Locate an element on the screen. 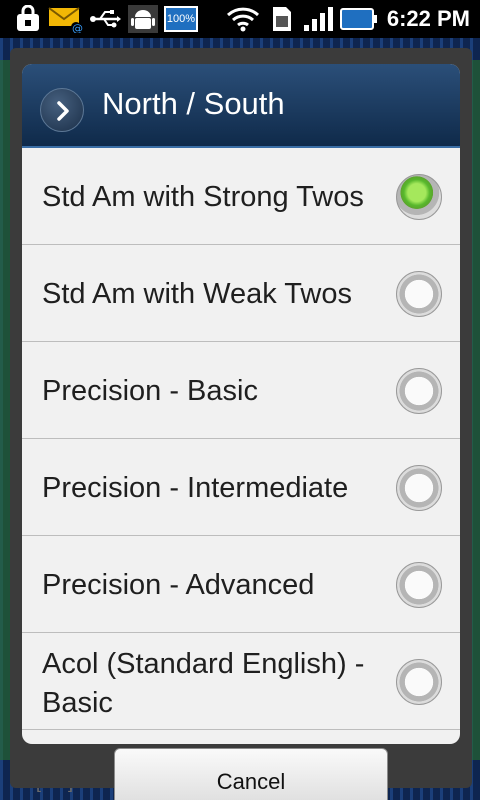  list-item-label: Precision - Basic is located at coordinates (150, 390).